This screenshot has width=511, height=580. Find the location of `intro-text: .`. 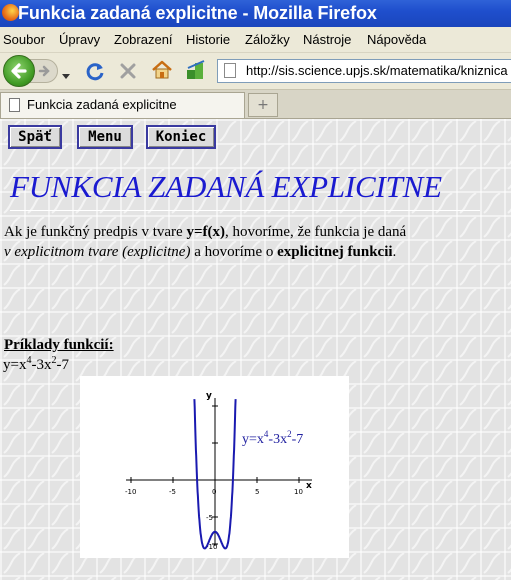

intro-text: . is located at coordinates (394, 252).